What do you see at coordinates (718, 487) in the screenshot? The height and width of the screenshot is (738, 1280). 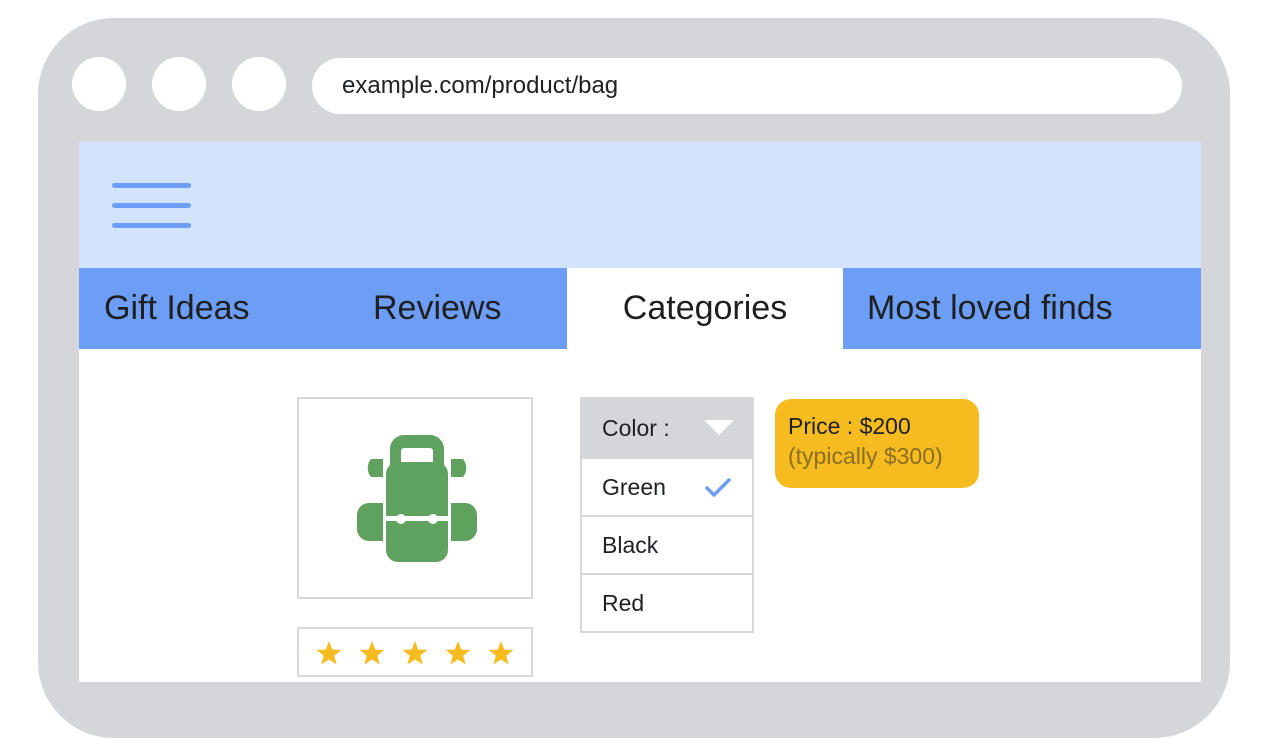 I see `checkmark-icon` at bounding box center [718, 487].